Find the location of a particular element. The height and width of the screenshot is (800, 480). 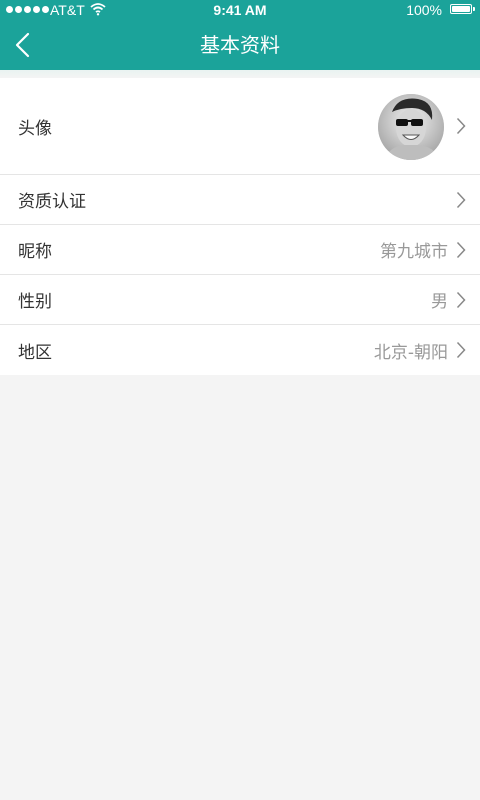

chevron-left-icon is located at coordinates (22, 45).